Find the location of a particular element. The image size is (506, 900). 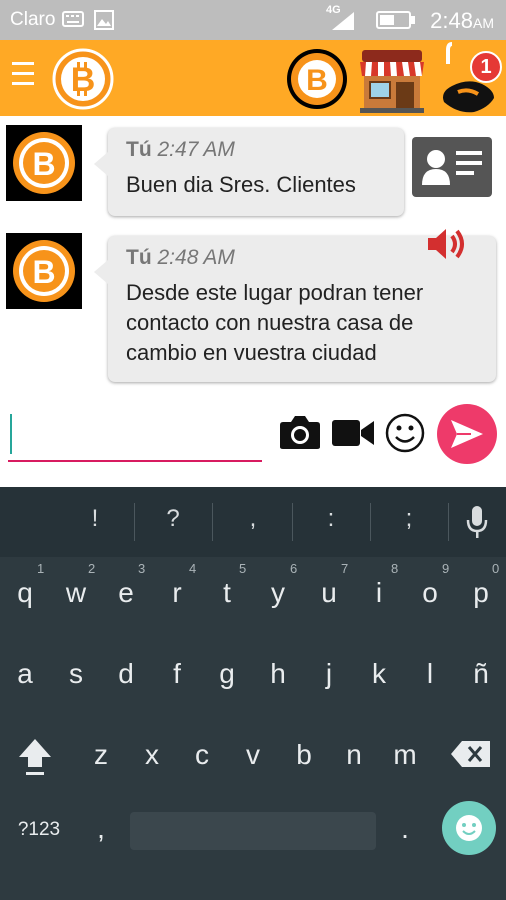

key-hint: 8 is located at coordinates (395, 568).